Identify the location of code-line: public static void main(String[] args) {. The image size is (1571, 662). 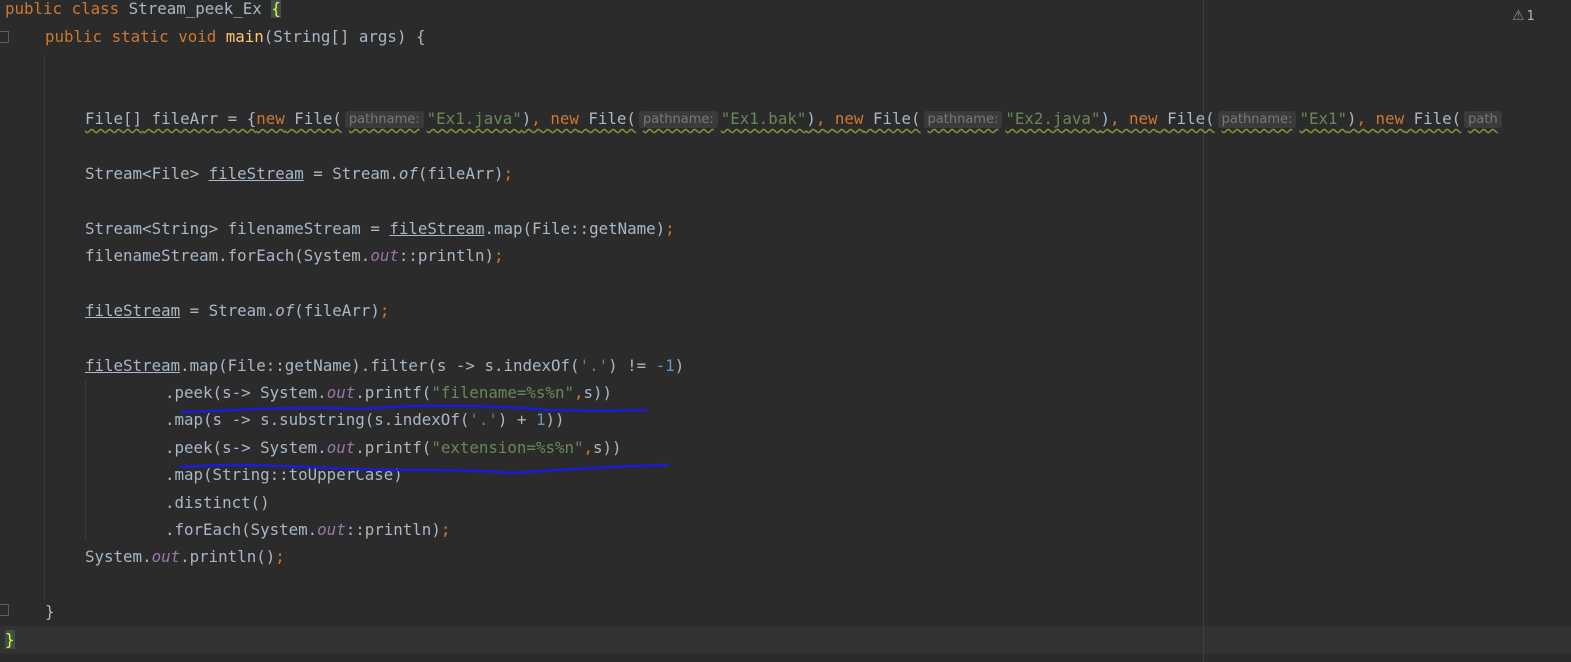
(235, 36).